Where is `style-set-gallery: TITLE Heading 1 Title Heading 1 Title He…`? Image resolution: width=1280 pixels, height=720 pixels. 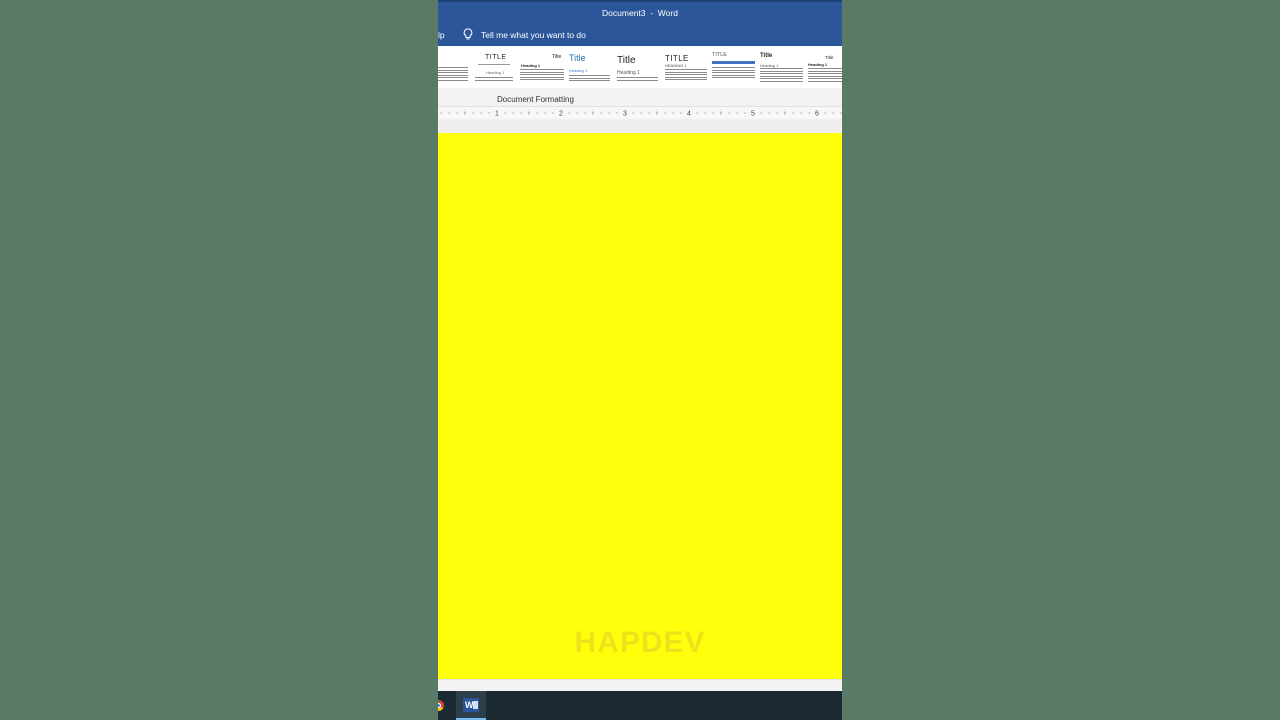 style-set-gallery: TITLE Heading 1 Title Heading 1 Title He… is located at coordinates (640, 67).